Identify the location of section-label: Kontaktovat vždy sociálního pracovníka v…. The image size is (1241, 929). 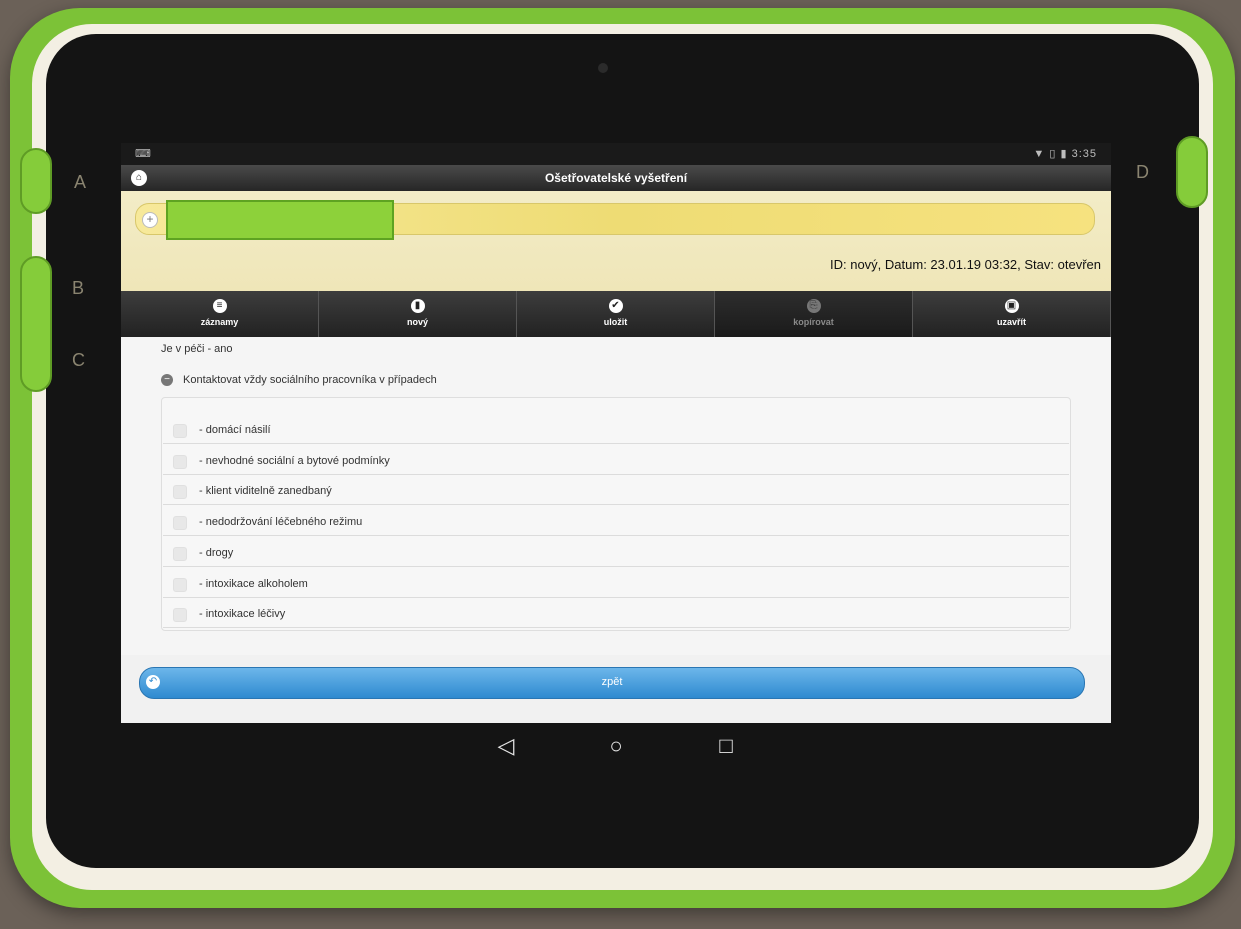
(310, 380).